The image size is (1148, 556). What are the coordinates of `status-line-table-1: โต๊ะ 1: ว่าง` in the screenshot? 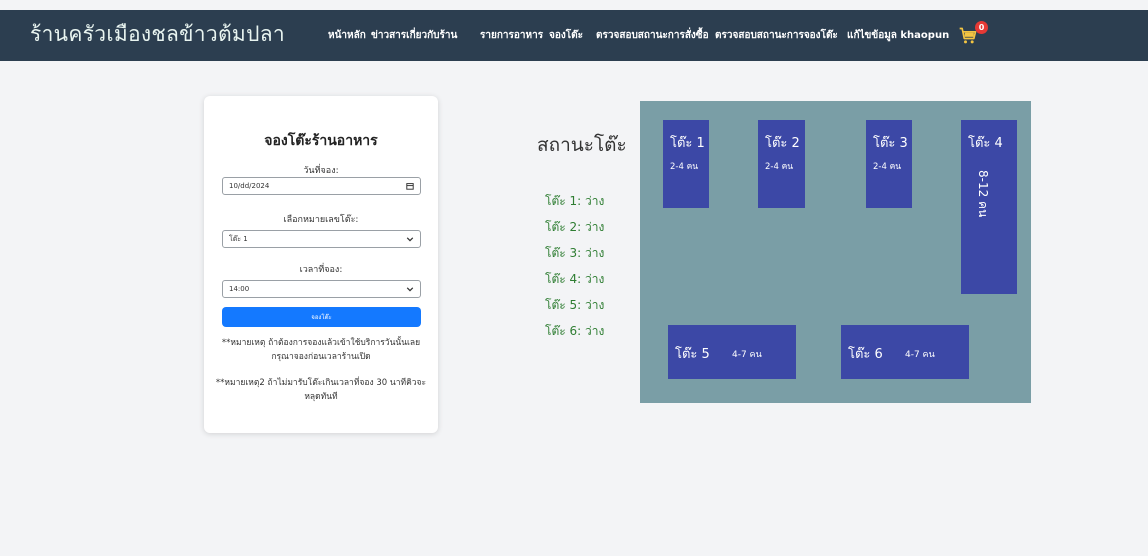 It's located at (575, 201).